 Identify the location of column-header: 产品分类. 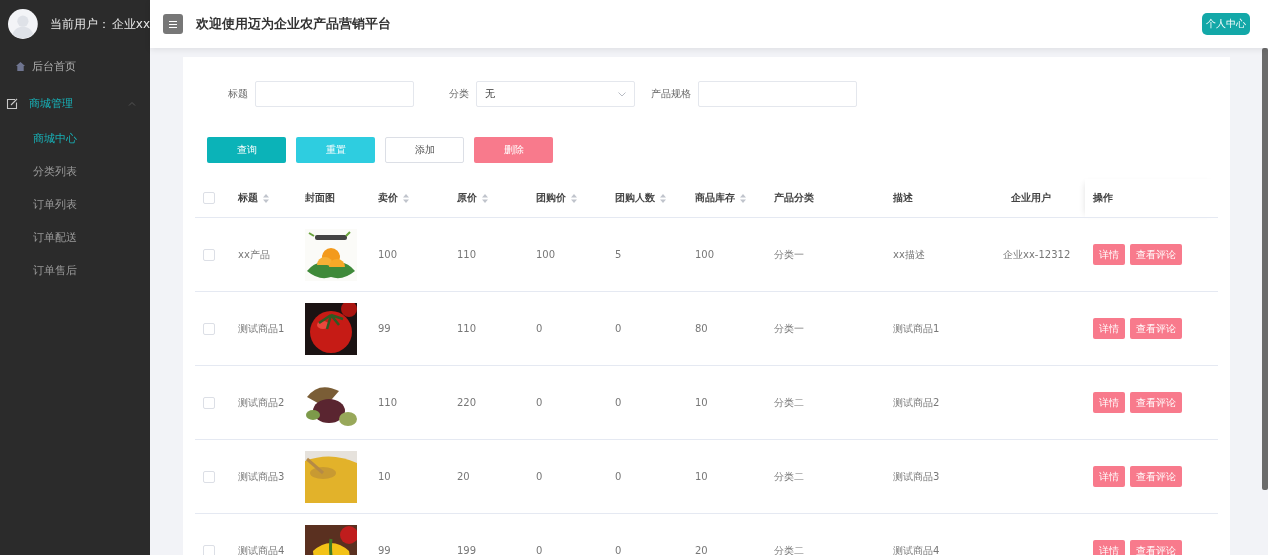
(794, 198).